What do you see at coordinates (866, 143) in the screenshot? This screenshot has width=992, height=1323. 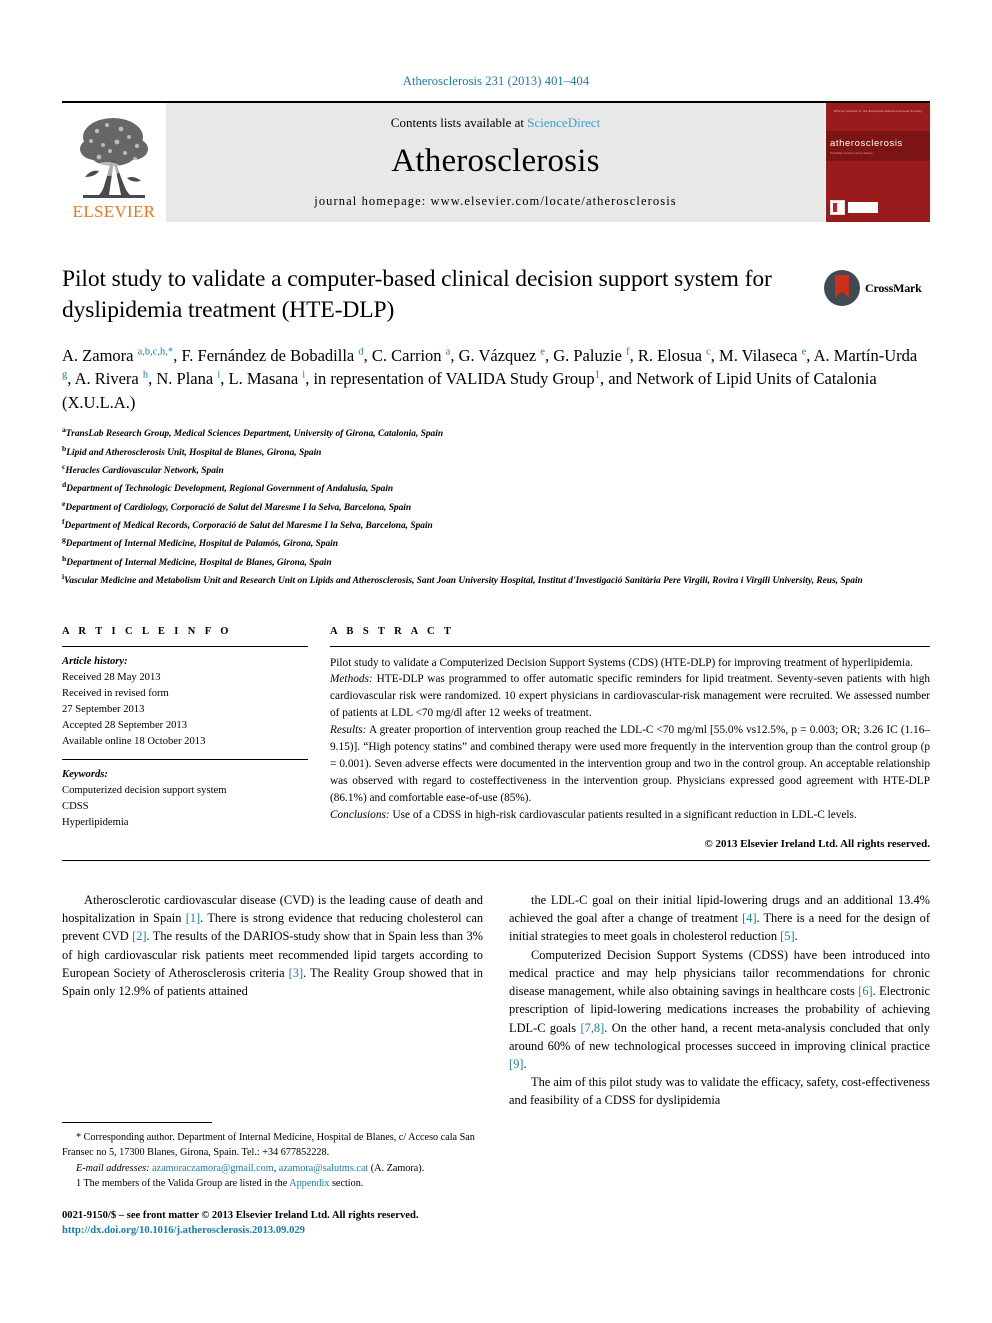 I see `cover-journal-title: atherosclerosis` at bounding box center [866, 143].